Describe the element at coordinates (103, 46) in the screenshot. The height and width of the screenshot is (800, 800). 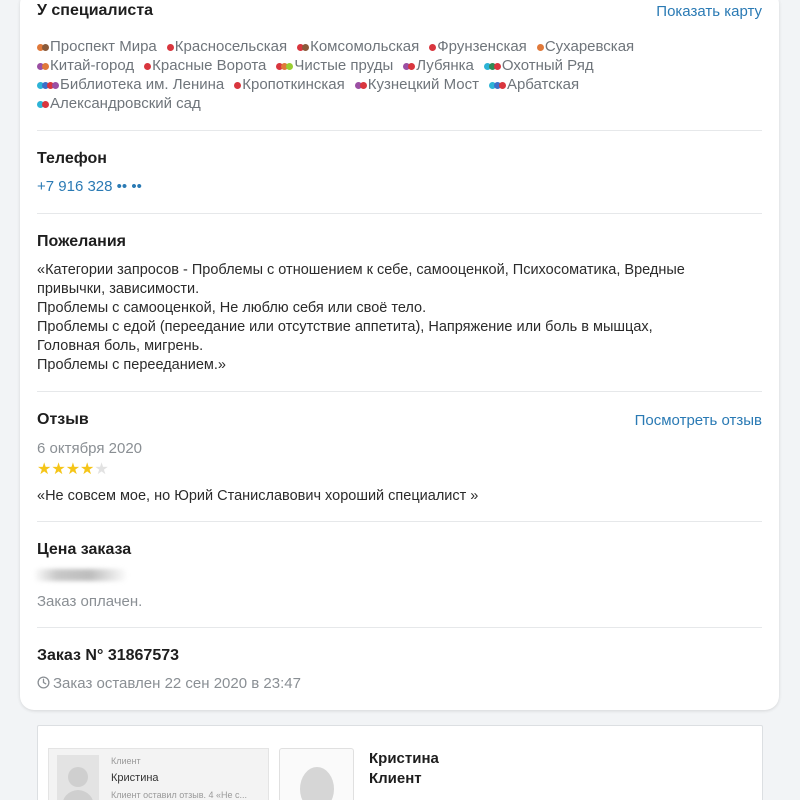
I see `metro-station-name: Проспект Мира` at that location.